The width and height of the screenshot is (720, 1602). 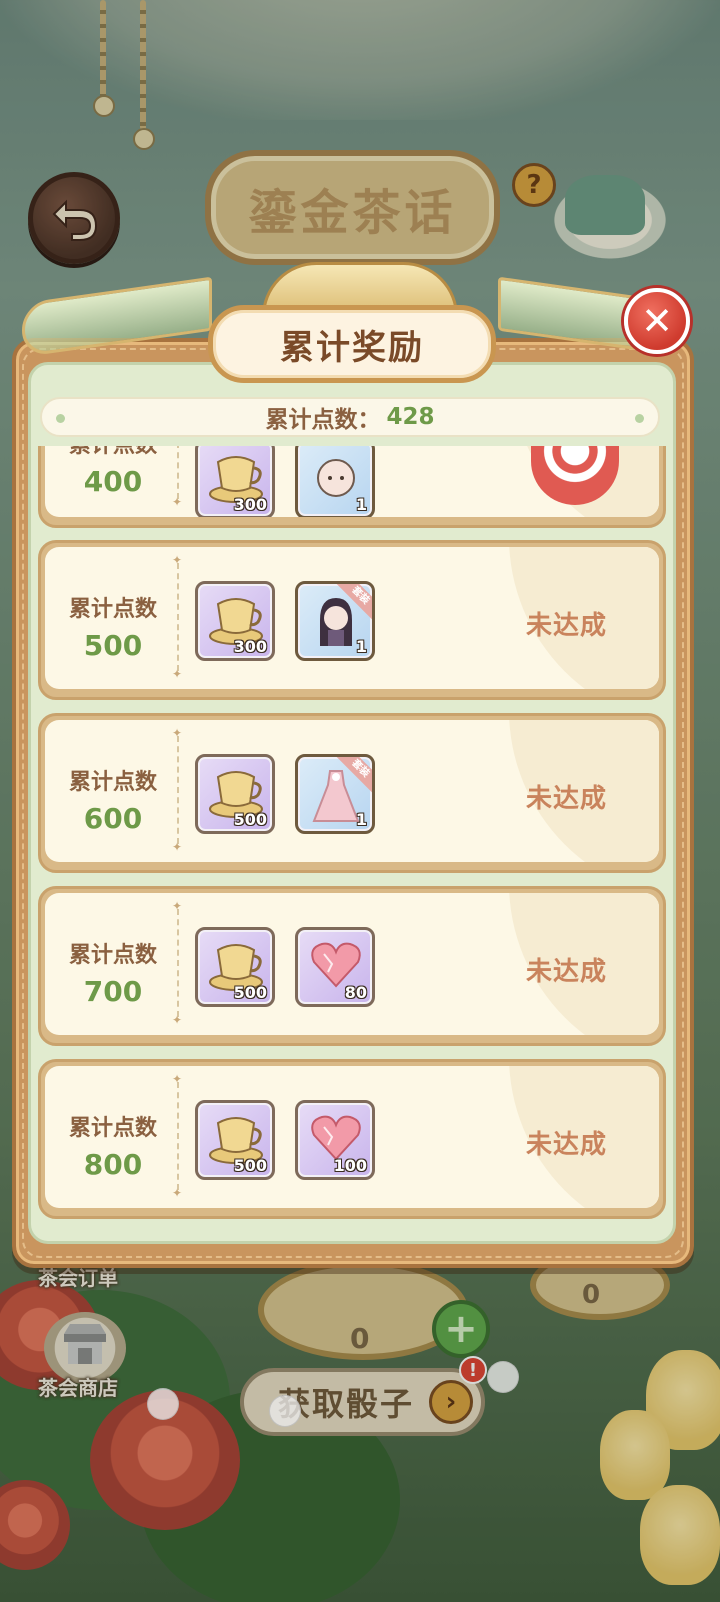 I want to click on reward-row: 累计点数 700 500 80 未达成, so click(x=352, y=966).